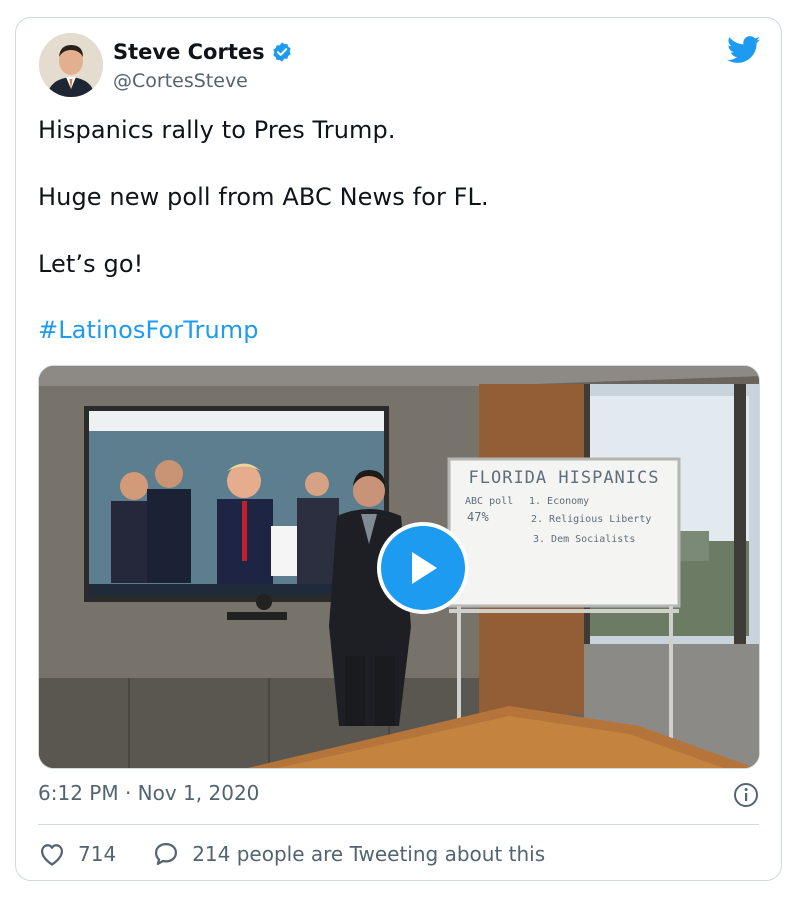 This screenshot has width=799, height=900. What do you see at coordinates (77, 854) in the screenshot?
I see `like-button: 714` at bounding box center [77, 854].